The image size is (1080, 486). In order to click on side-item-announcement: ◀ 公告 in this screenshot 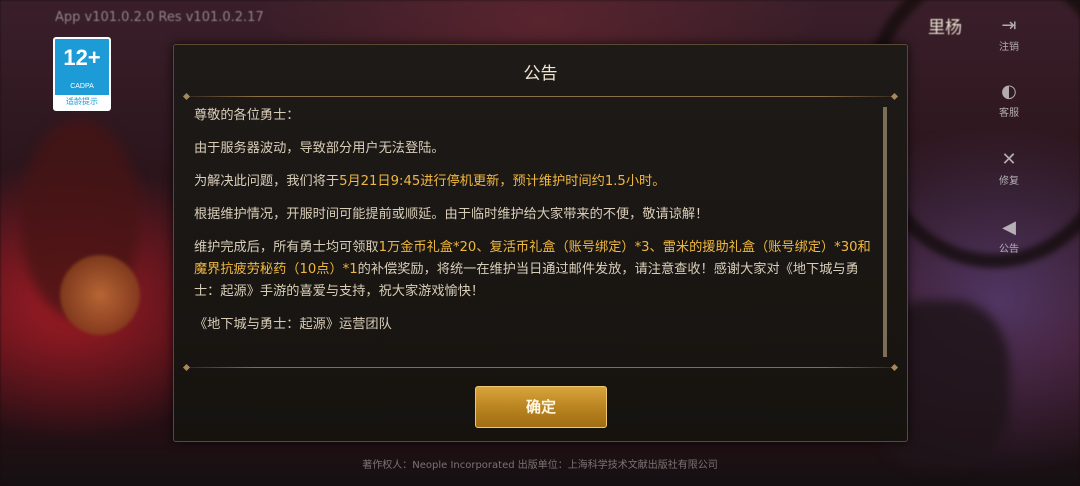, I will do `click(1009, 241)`.